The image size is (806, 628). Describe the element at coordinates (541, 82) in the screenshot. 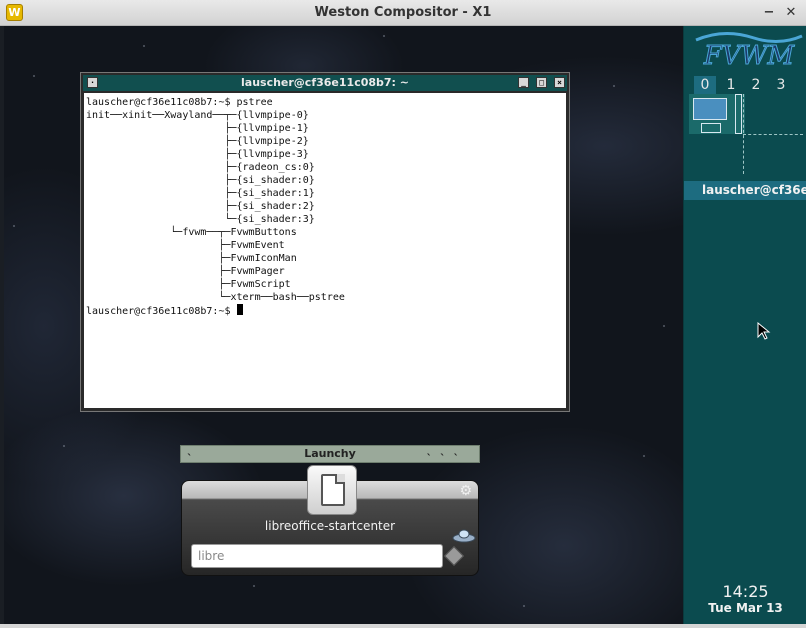

I see `maximize-button: □` at that location.